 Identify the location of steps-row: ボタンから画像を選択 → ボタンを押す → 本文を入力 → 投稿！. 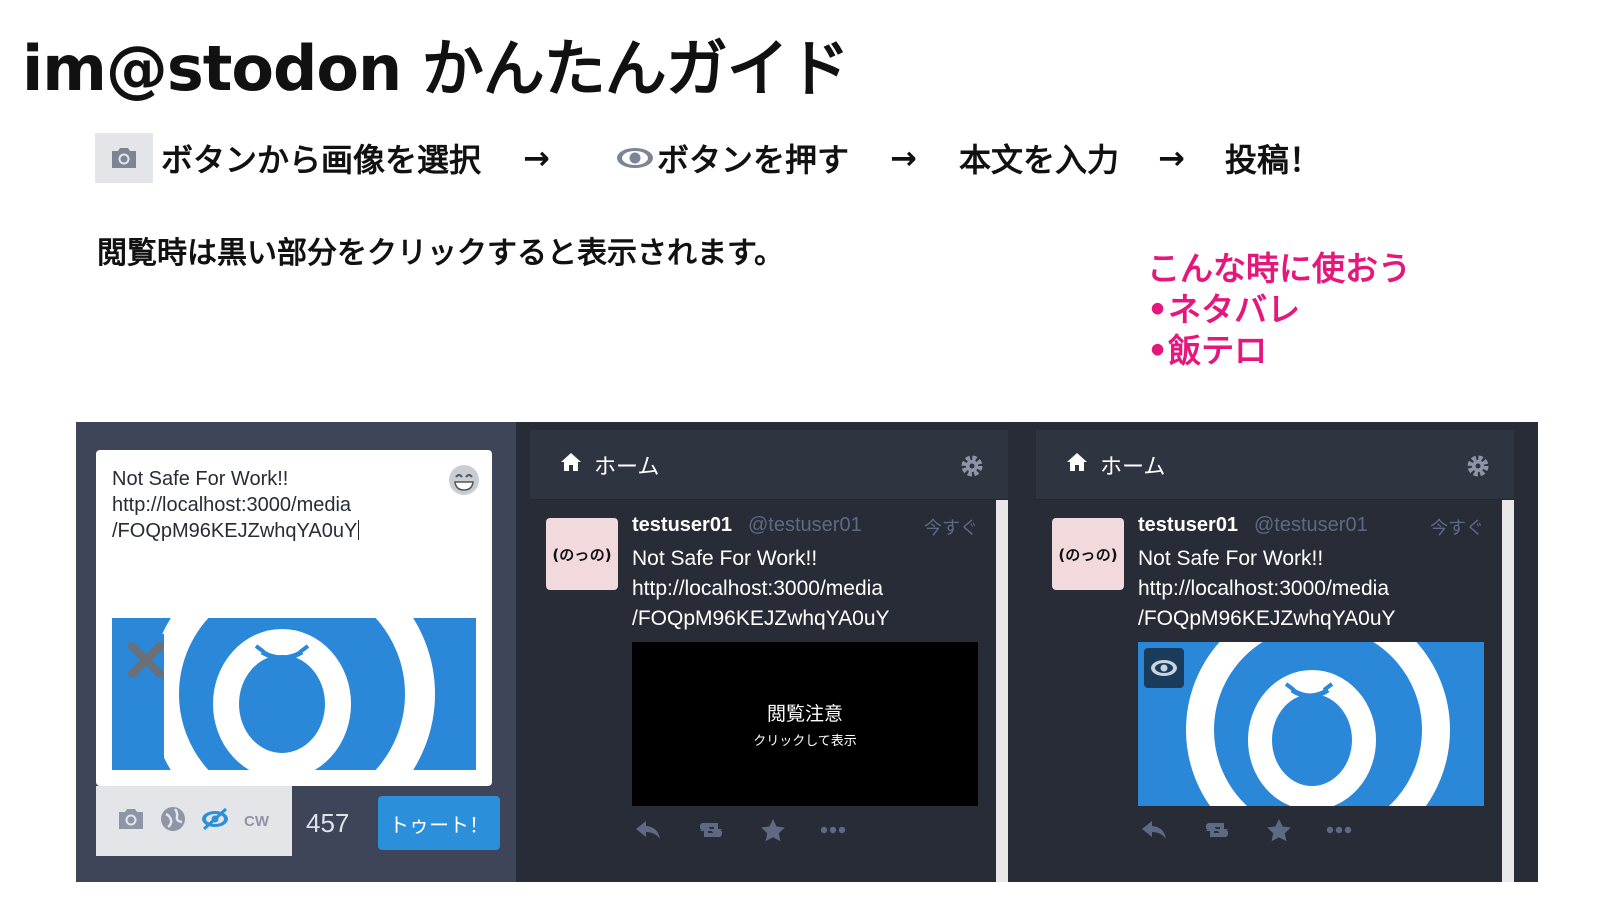
(745, 158).